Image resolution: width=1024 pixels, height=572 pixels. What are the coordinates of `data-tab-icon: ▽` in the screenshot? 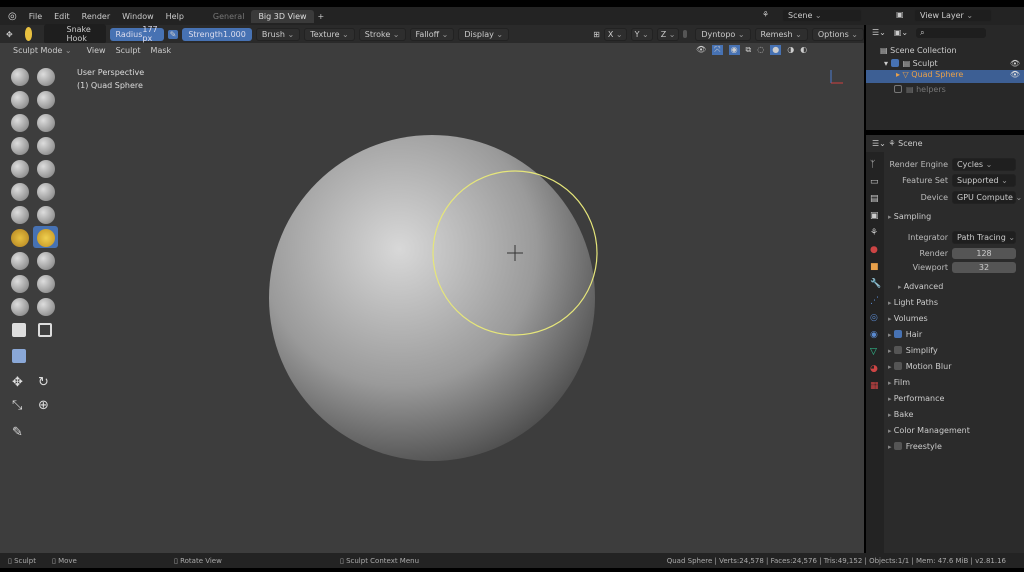 It's located at (875, 352).